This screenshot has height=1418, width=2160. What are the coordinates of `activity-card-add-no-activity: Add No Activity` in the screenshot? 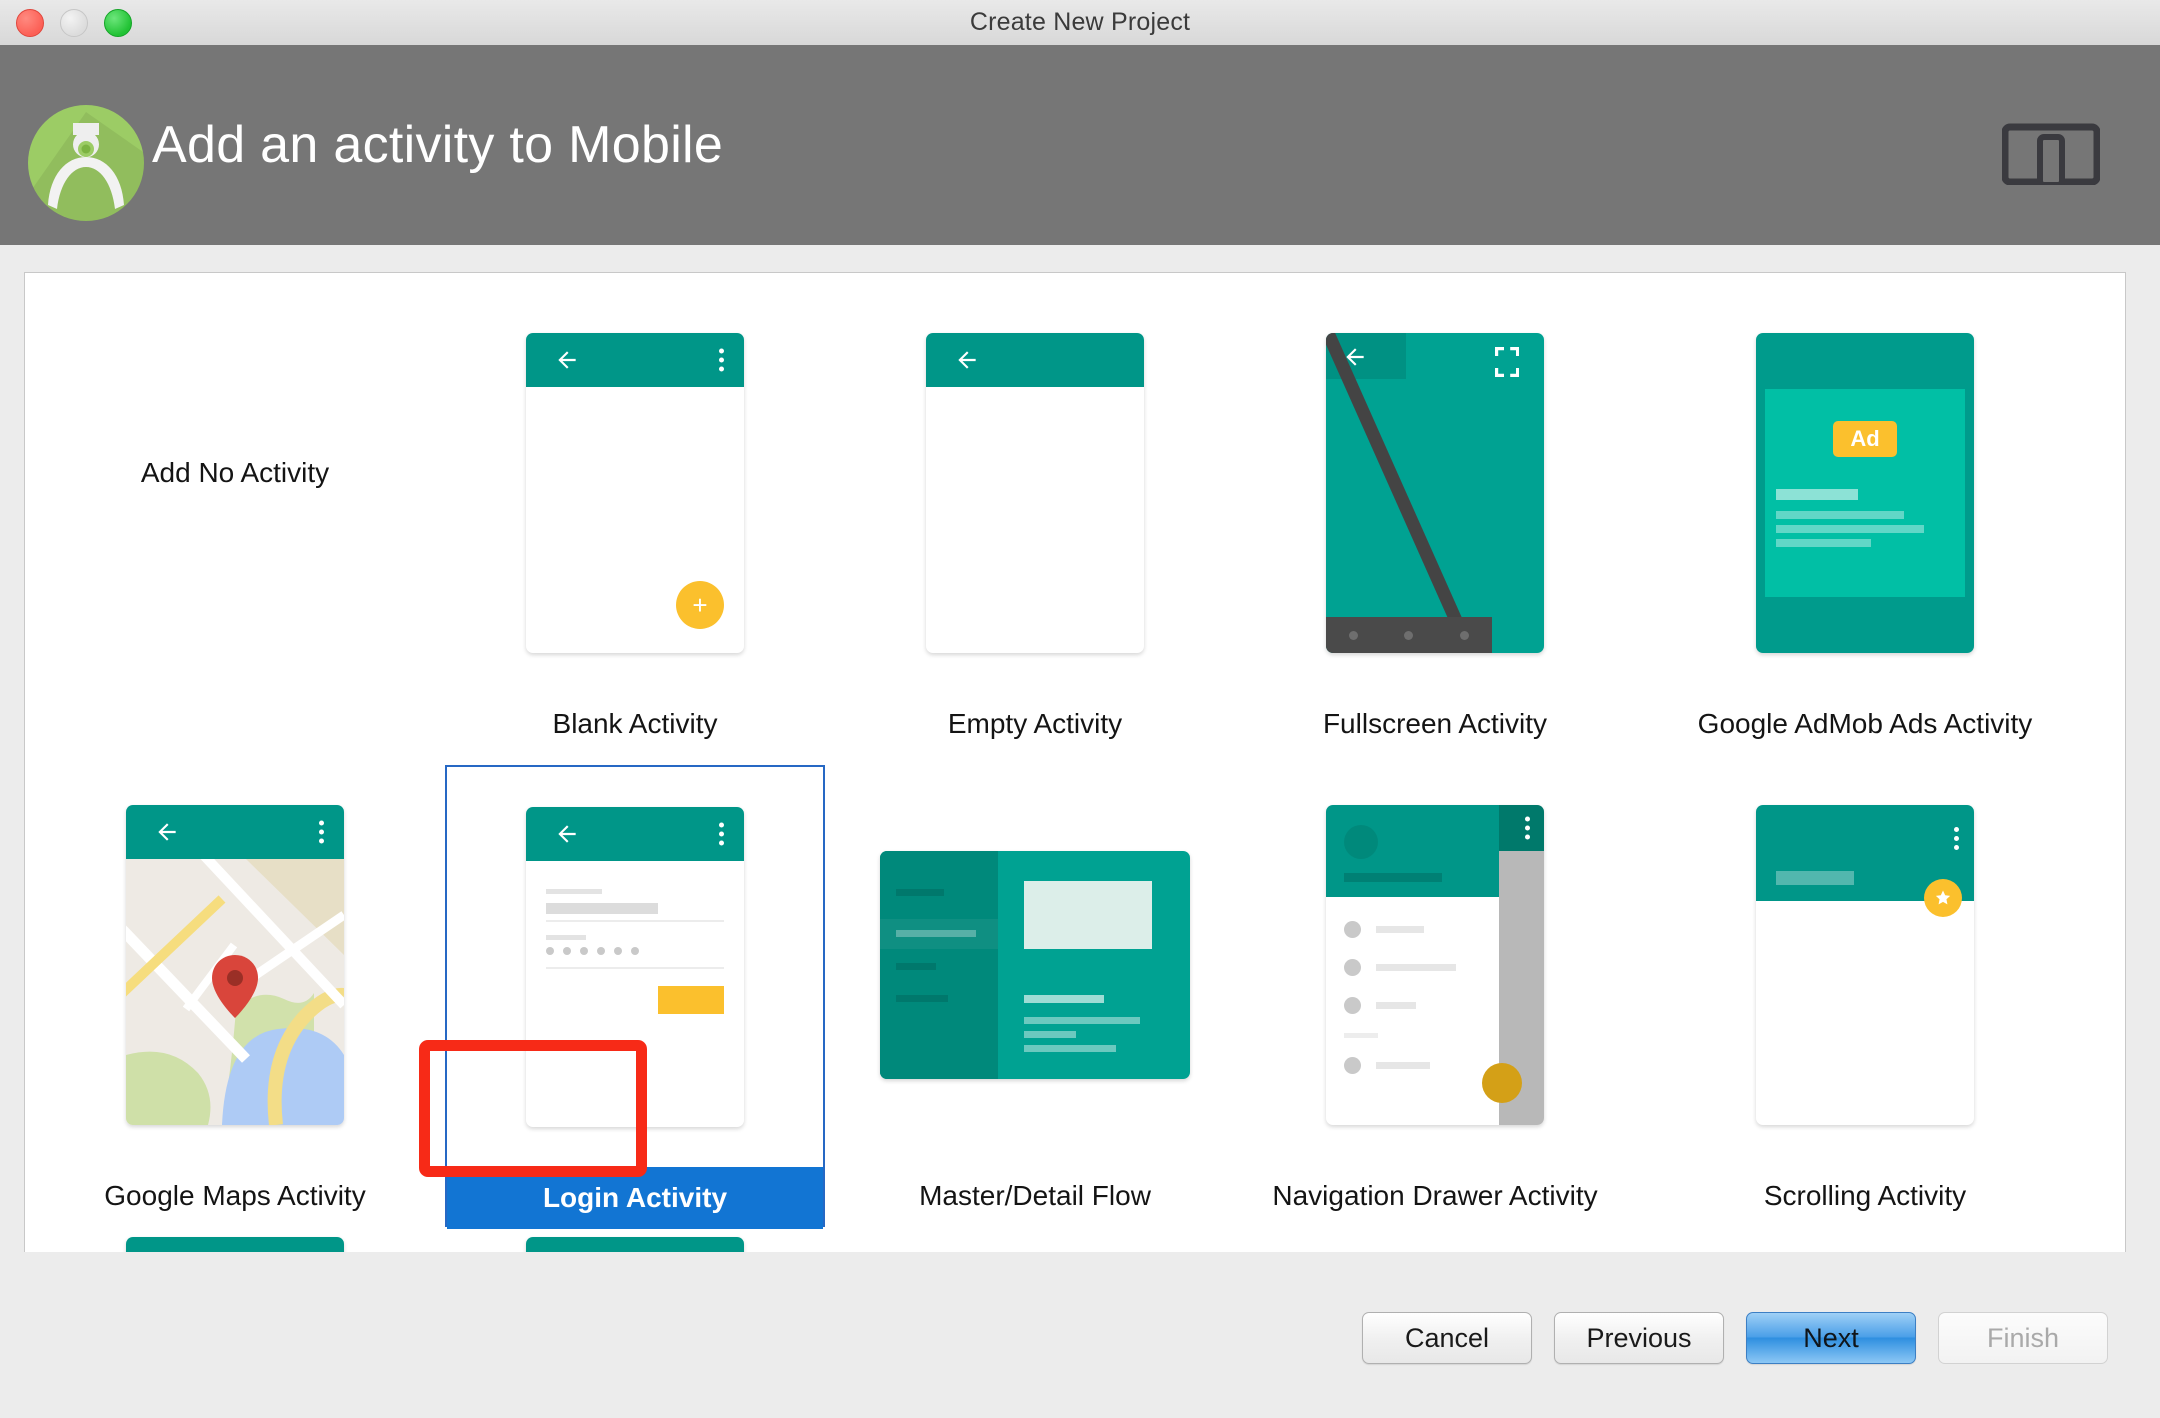 It's located at (235, 524).